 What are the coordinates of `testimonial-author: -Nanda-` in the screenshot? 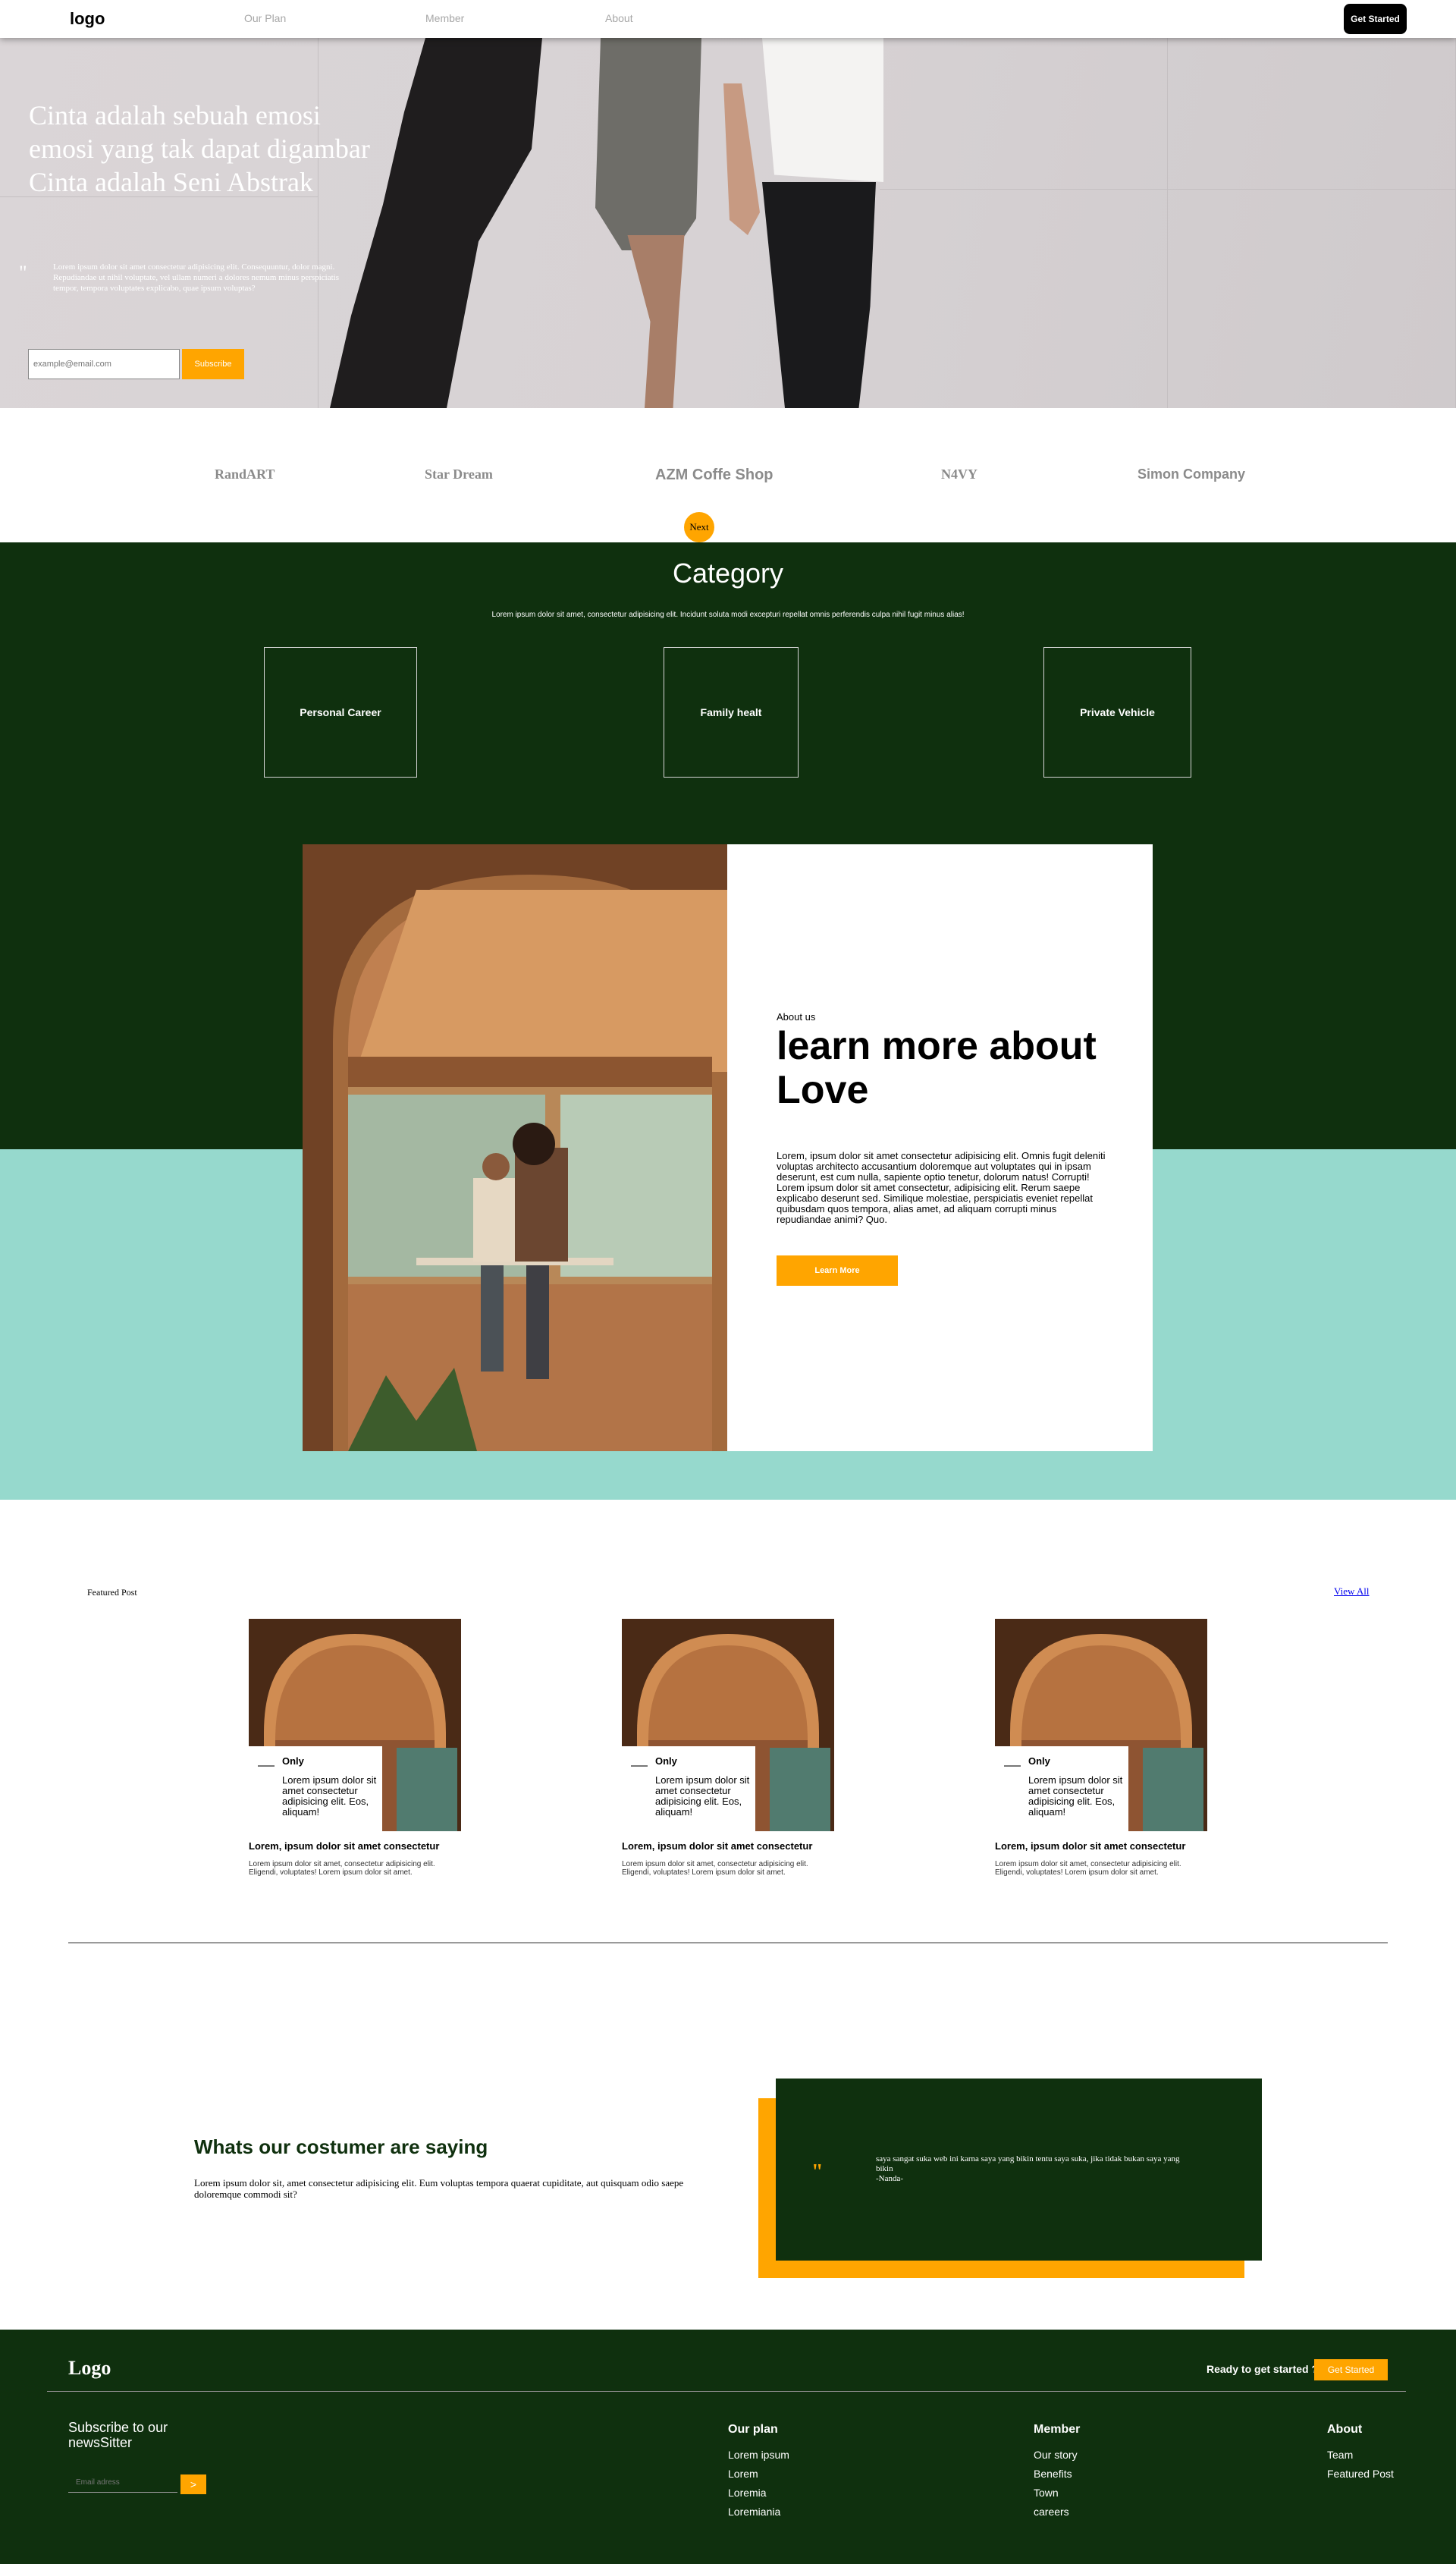 It's located at (890, 2179).